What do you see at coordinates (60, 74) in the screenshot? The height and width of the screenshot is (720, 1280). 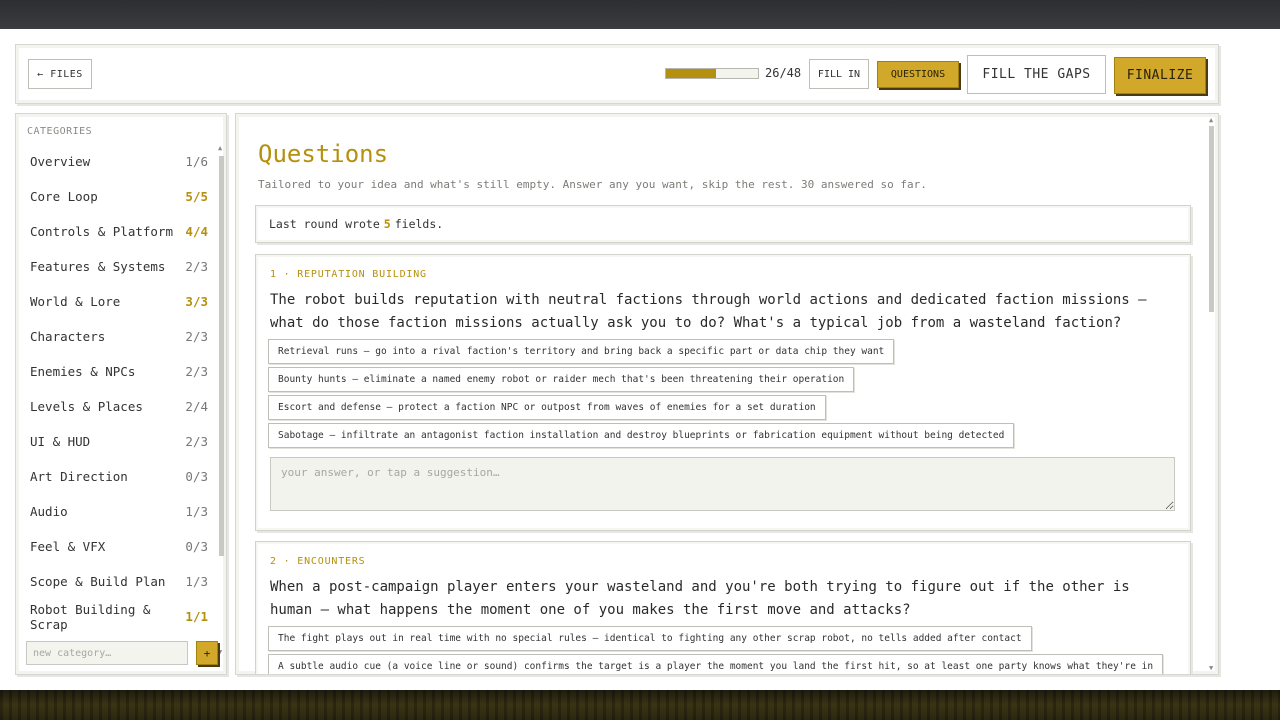 I see `back-to-files-button: ← FILES` at bounding box center [60, 74].